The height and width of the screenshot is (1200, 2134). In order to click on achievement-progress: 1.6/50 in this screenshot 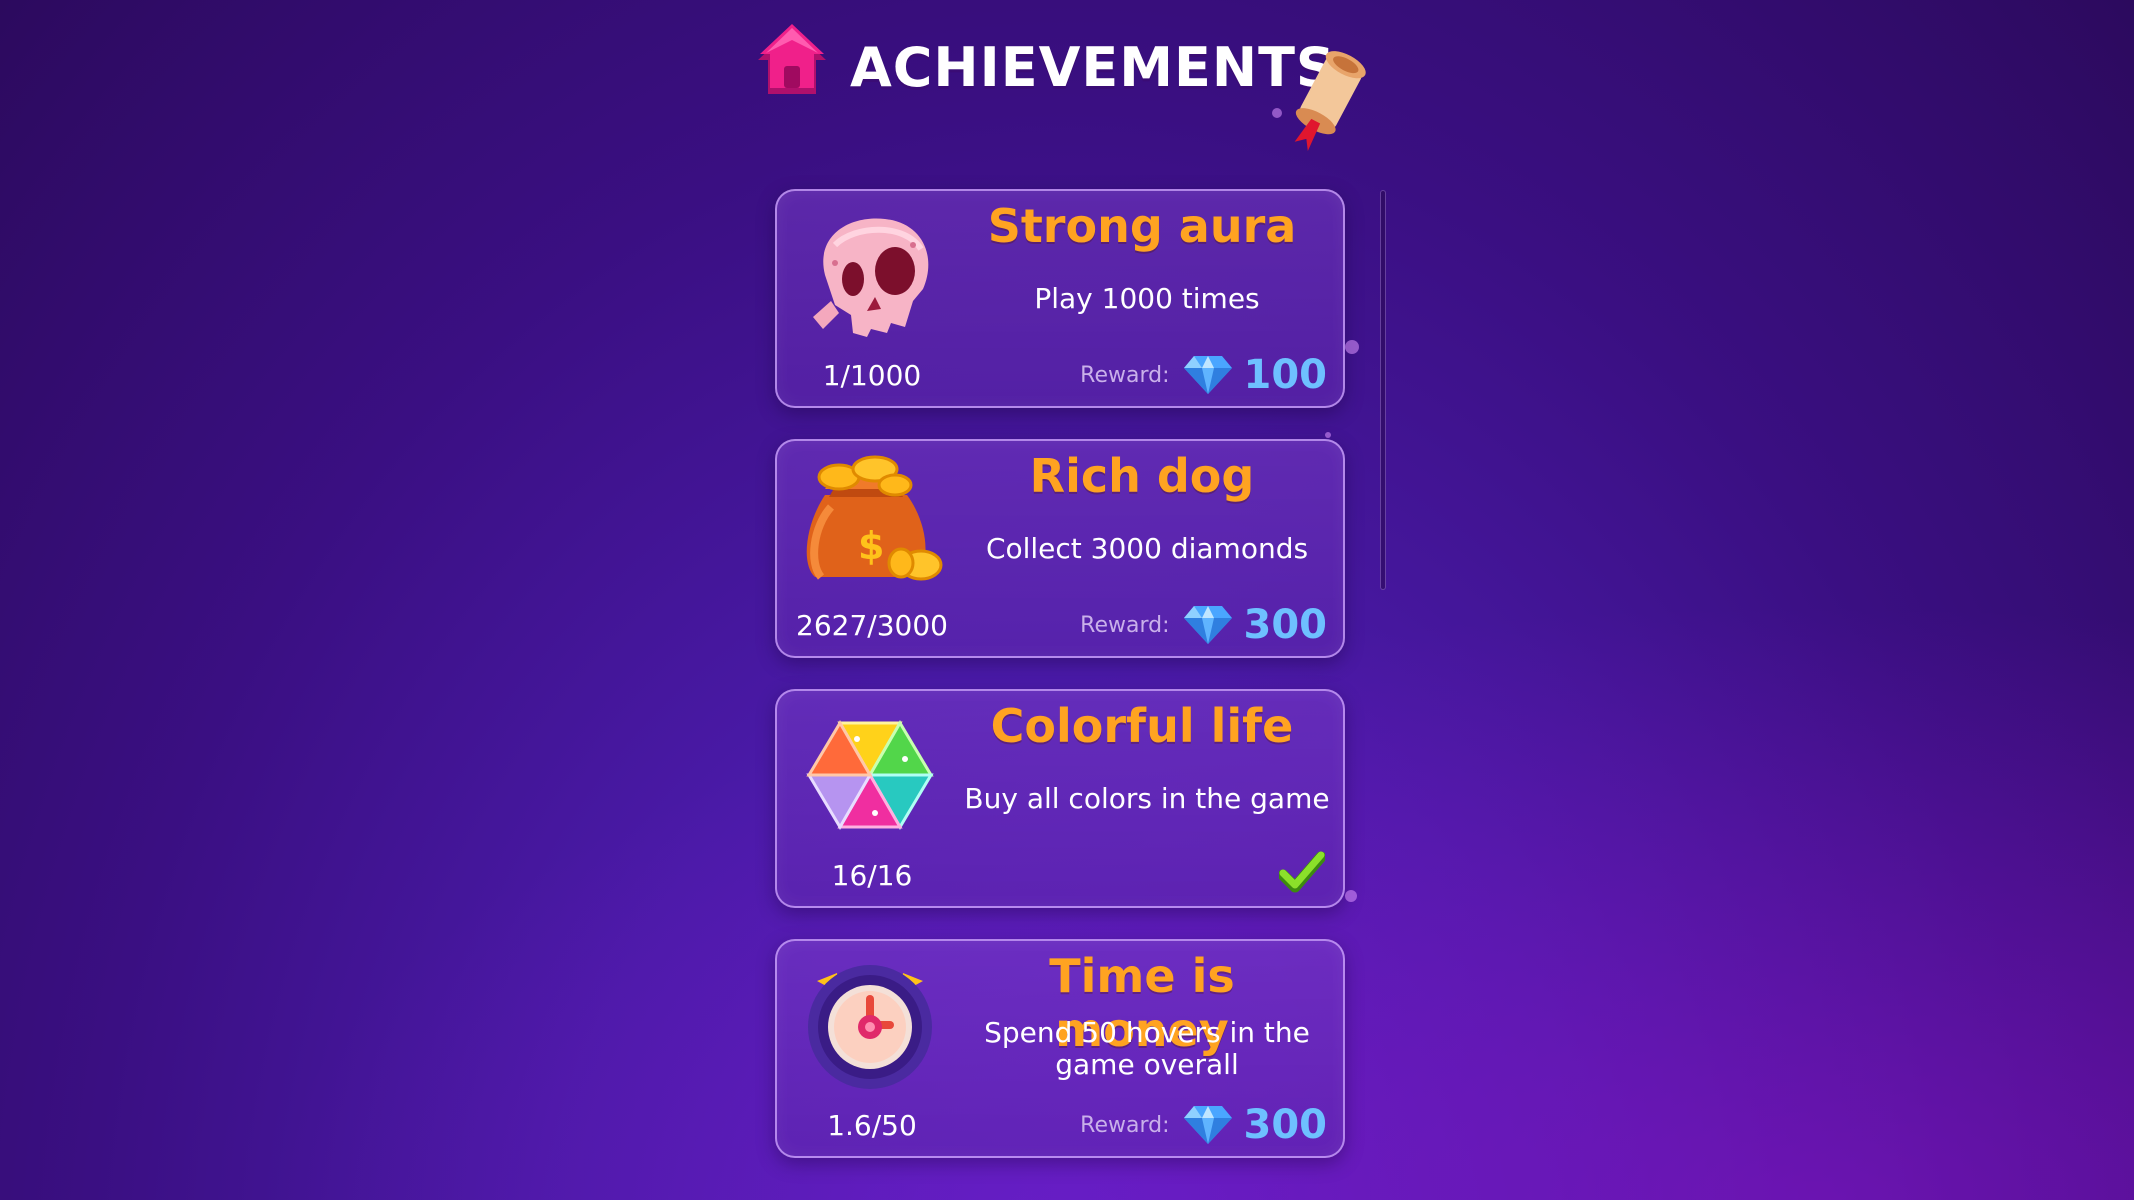, I will do `click(872, 1125)`.